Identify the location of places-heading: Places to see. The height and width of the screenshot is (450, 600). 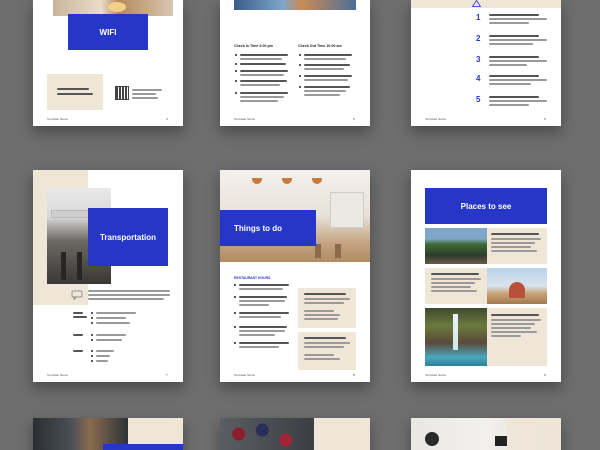
(486, 206).